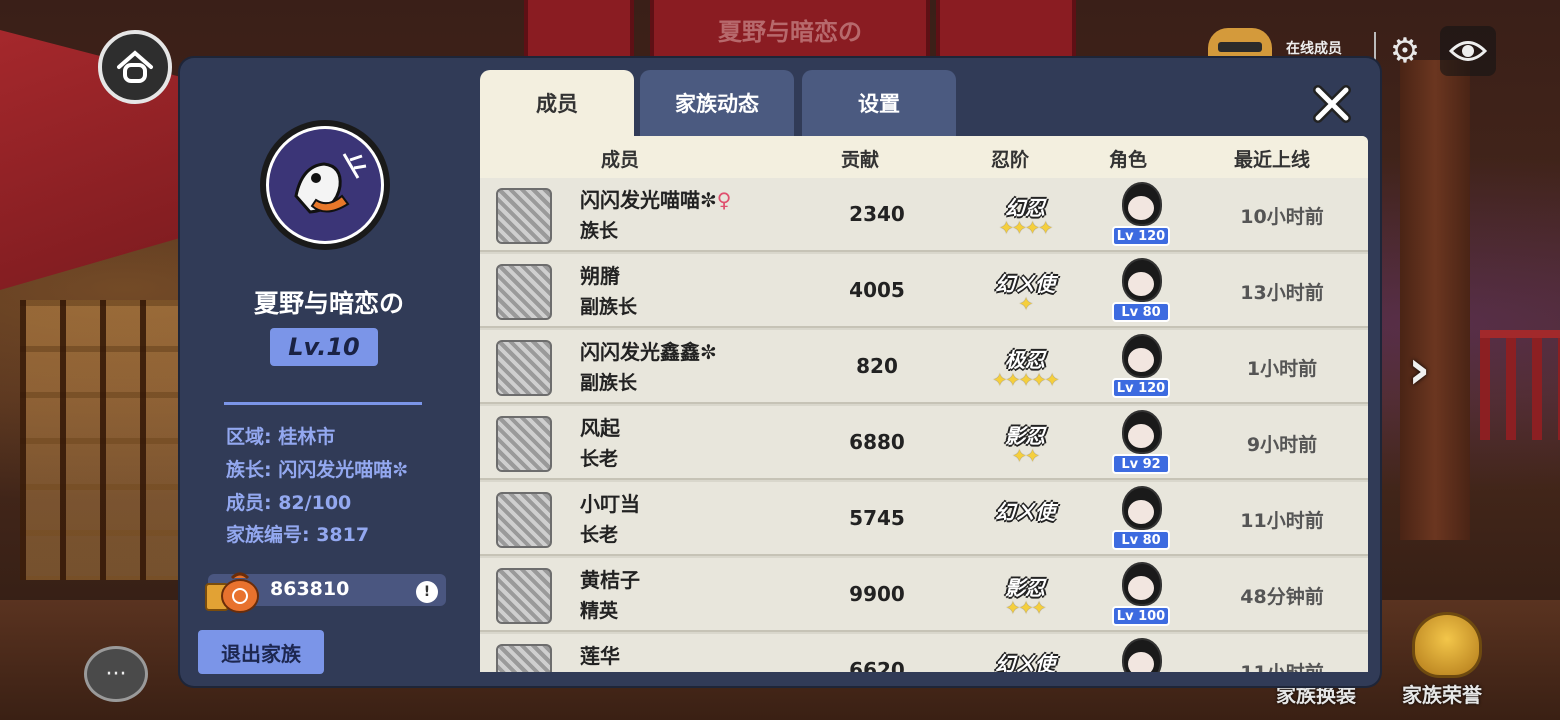 Image resolution: width=1560 pixels, height=720 pixels. What do you see at coordinates (599, 231) in the screenshot?
I see `member-role: 族长` at bounding box center [599, 231].